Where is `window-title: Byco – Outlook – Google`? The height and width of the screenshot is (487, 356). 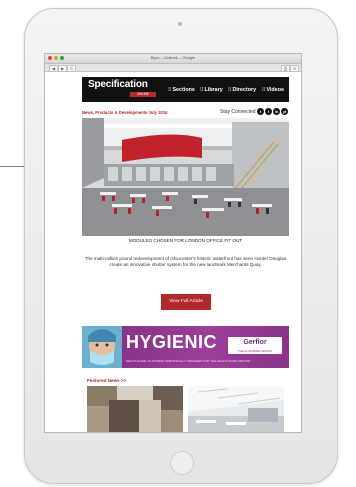 window-title: Byco – Outlook – Google is located at coordinates (173, 57).